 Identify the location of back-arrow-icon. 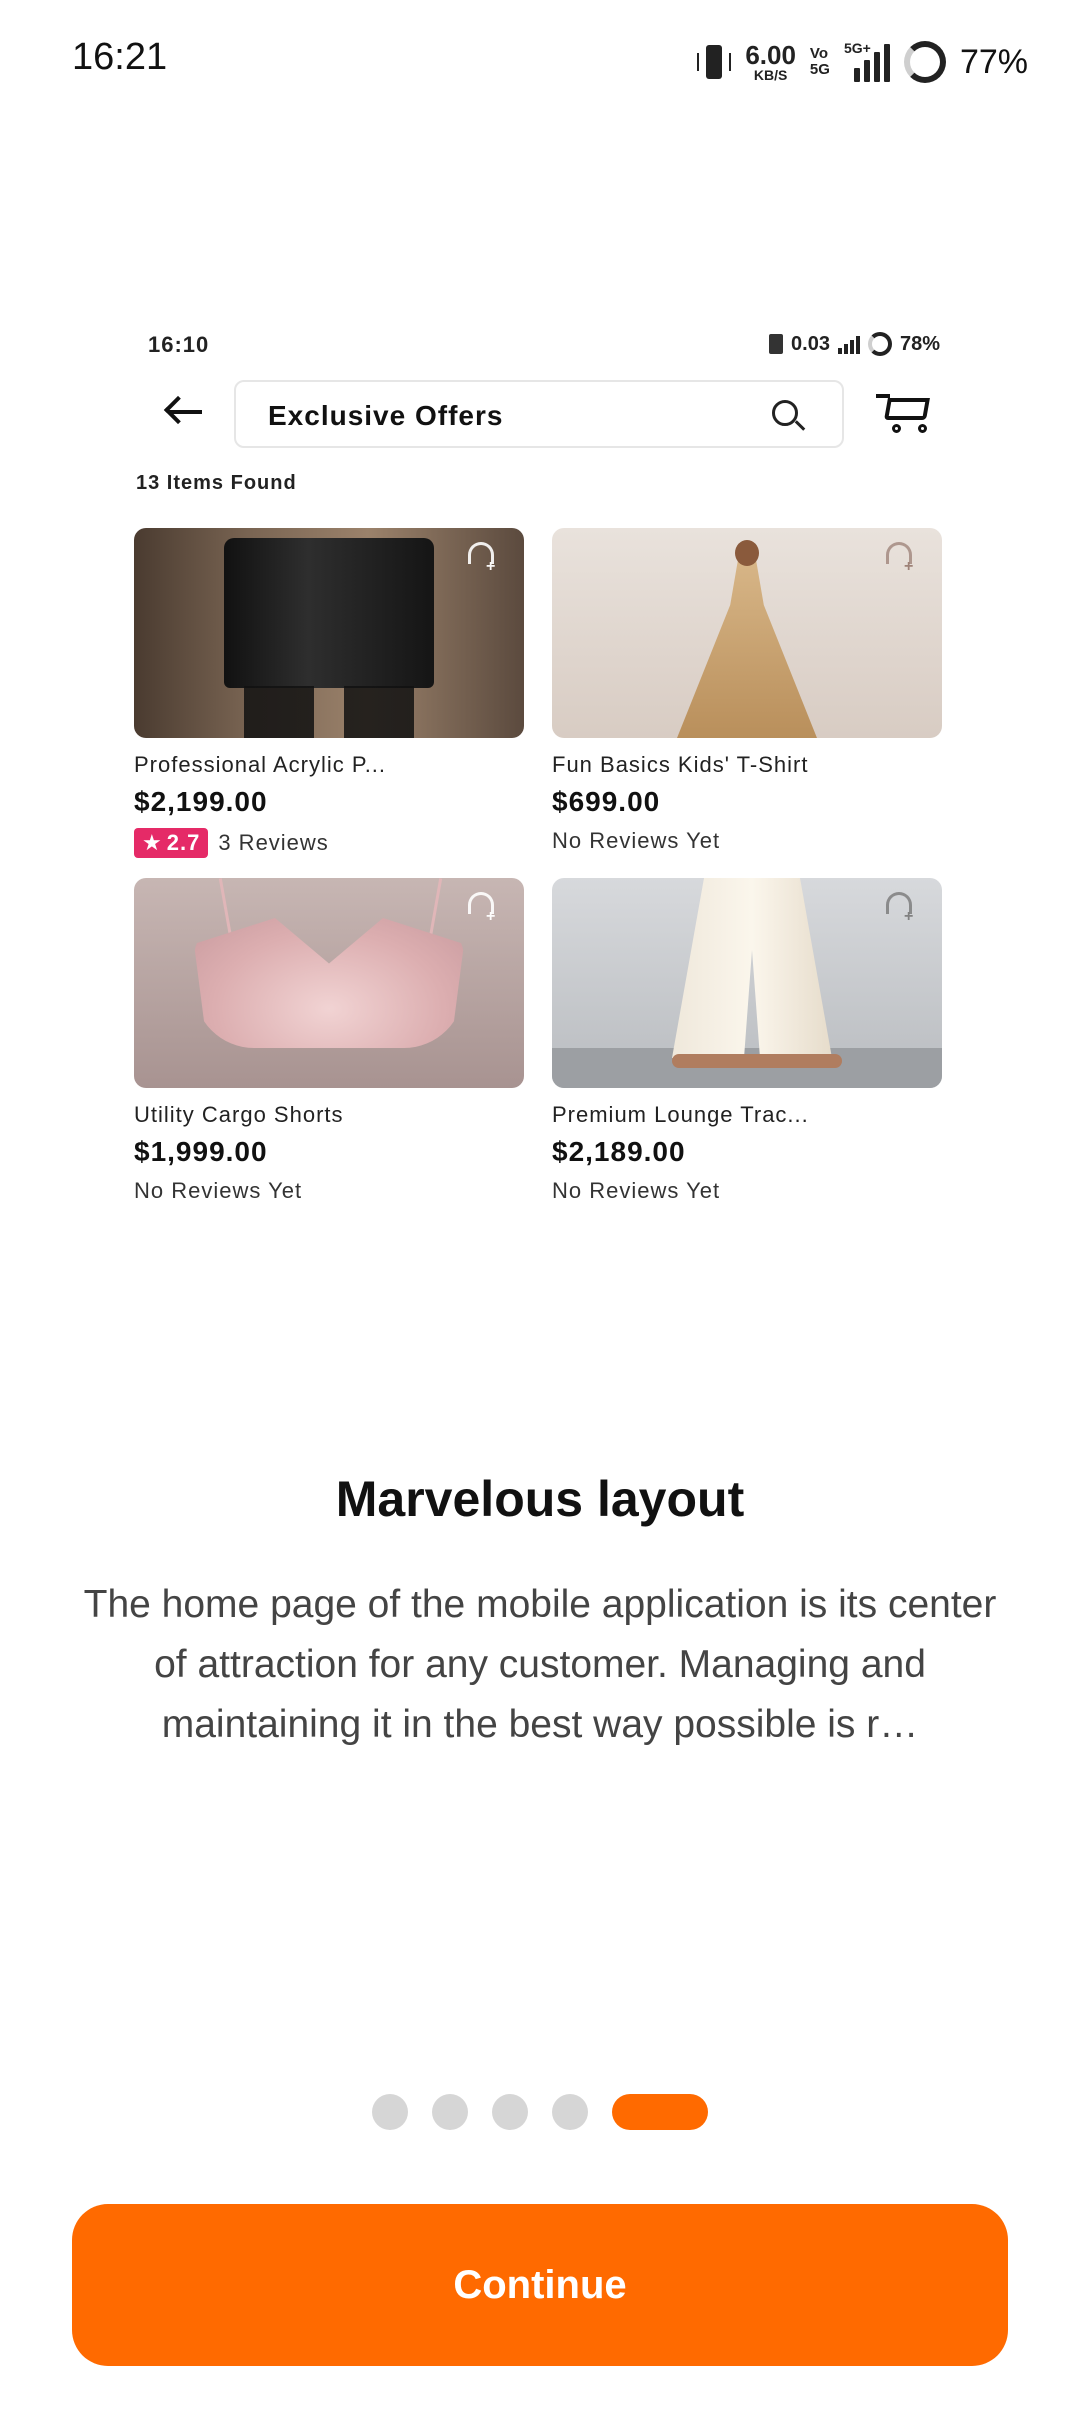
(184, 412).